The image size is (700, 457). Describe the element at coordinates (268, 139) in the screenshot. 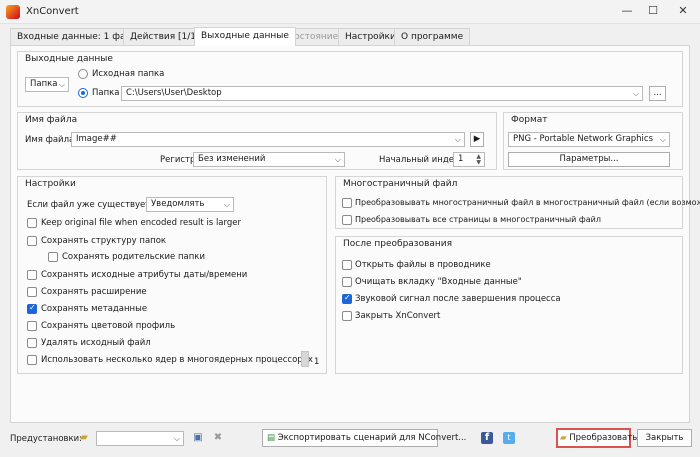

I see `filename-input: Image## ⌵` at that location.